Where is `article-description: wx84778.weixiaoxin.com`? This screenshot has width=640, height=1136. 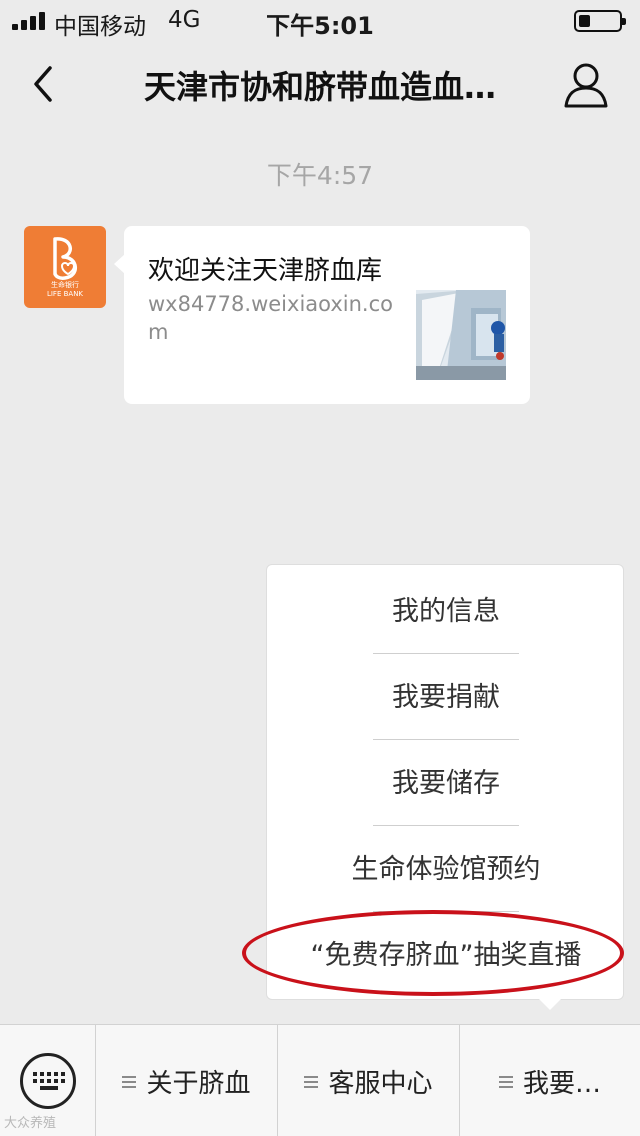 article-description: wx84778.weixiaoxin.com is located at coordinates (270, 318).